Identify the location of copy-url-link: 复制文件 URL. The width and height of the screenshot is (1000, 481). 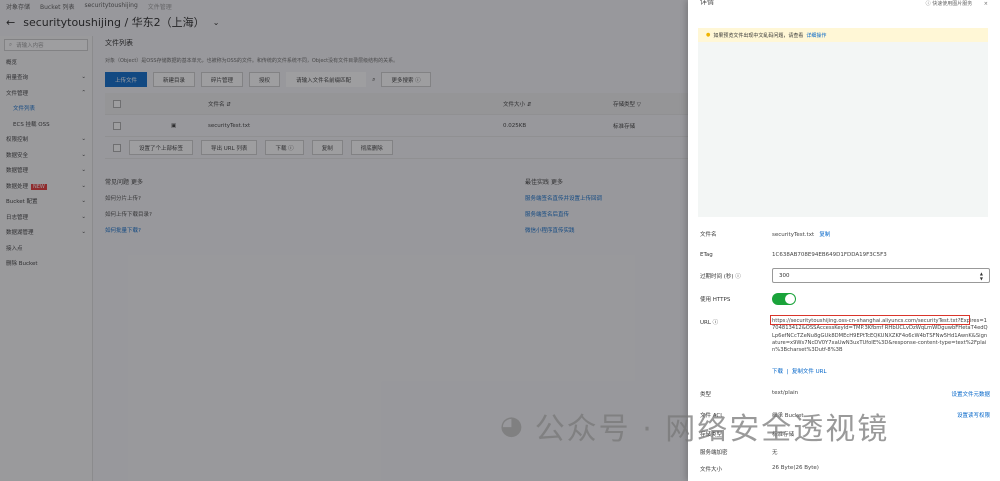
(809, 372).